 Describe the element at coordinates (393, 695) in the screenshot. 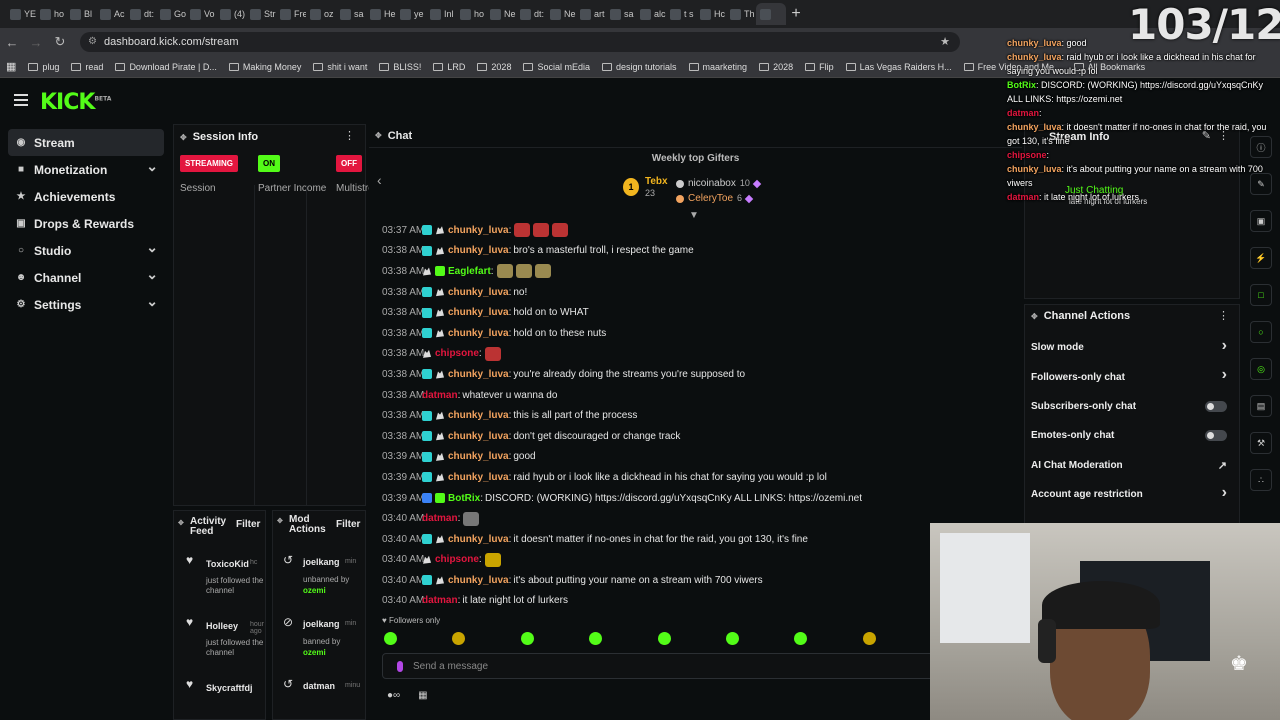

I see `chat-settings-icon: ●∞` at that location.